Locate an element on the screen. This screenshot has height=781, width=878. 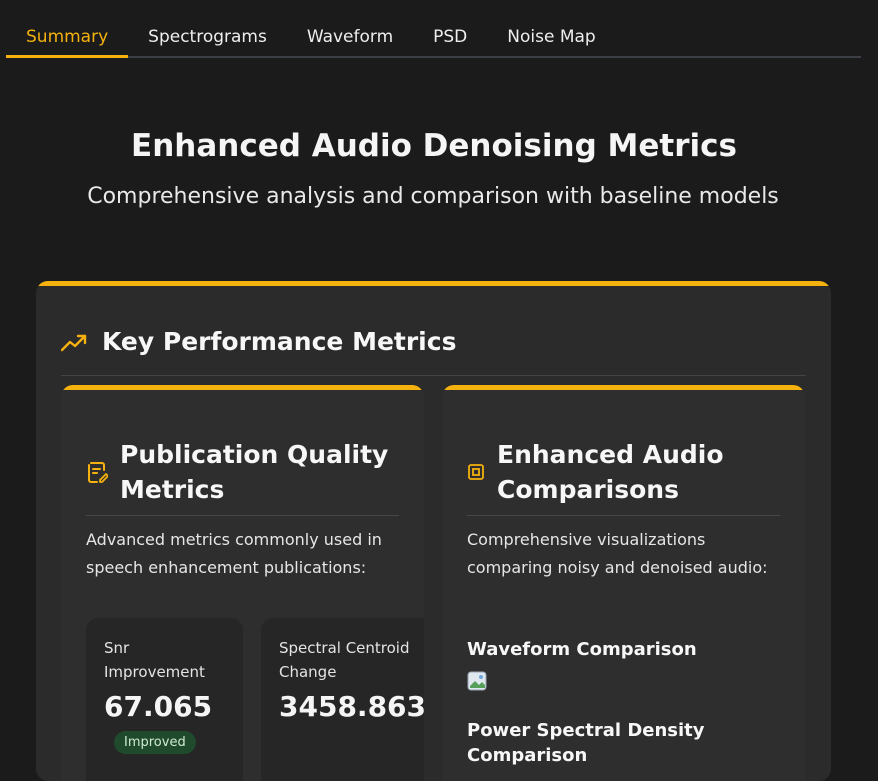
document-icon is located at coordinates (98, 472).